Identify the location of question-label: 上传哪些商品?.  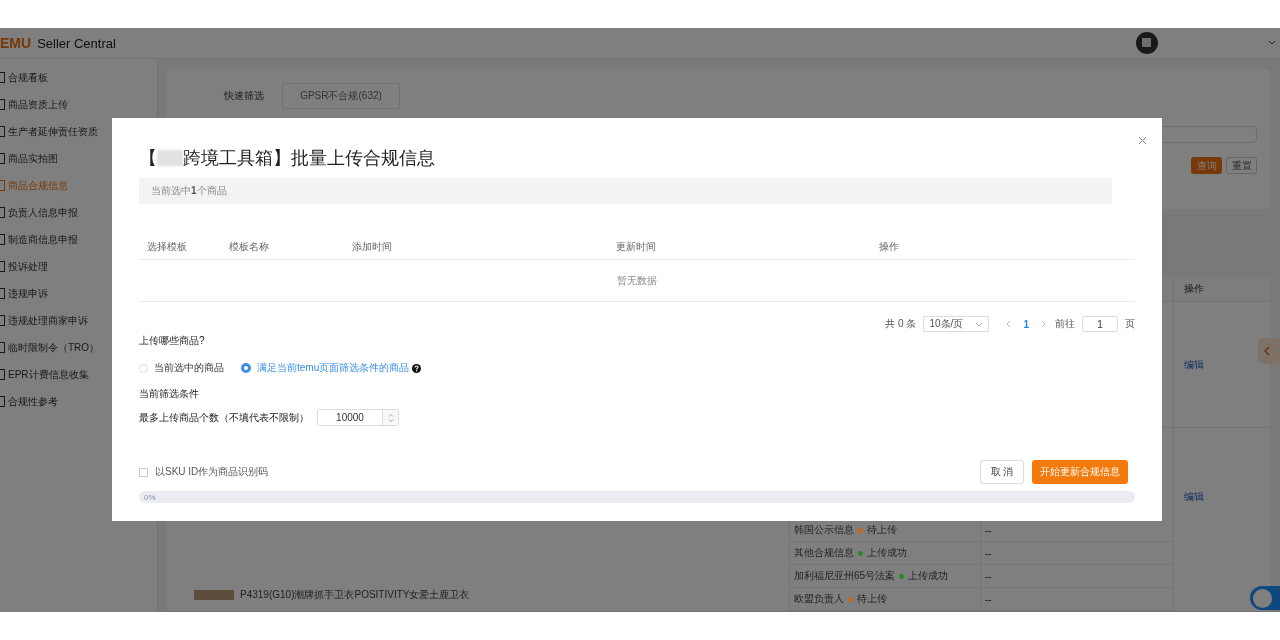
(172, 341).